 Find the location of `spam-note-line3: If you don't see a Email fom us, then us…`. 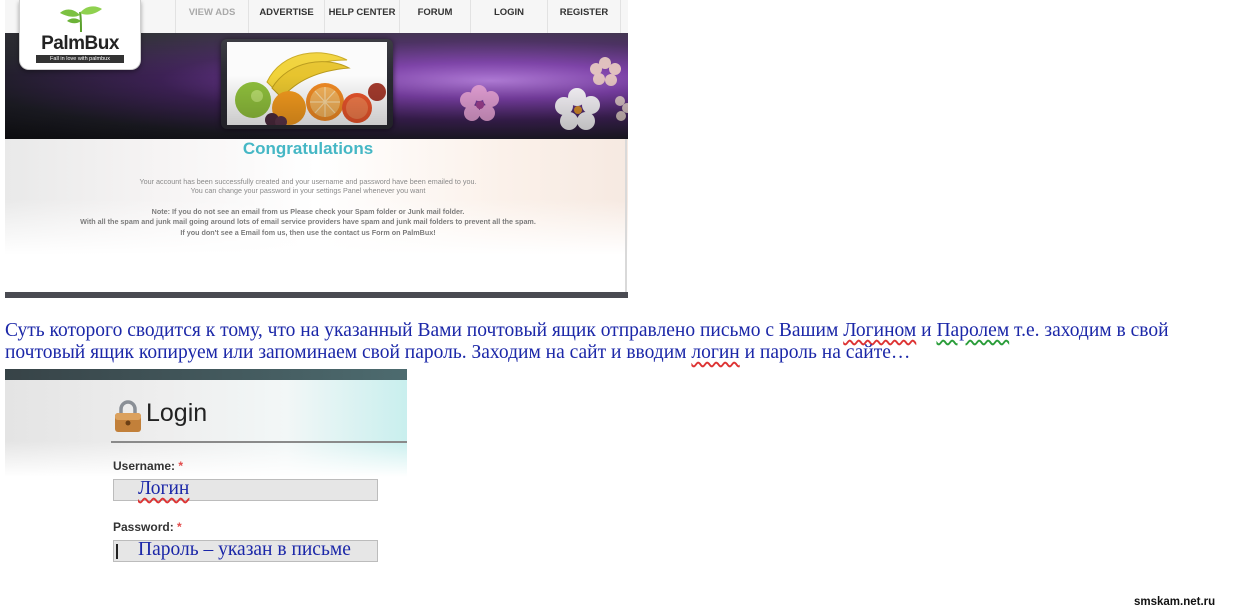

spam-note-line3: If you don't see a Email fom us, then us… is located at coordinates (308, 232).